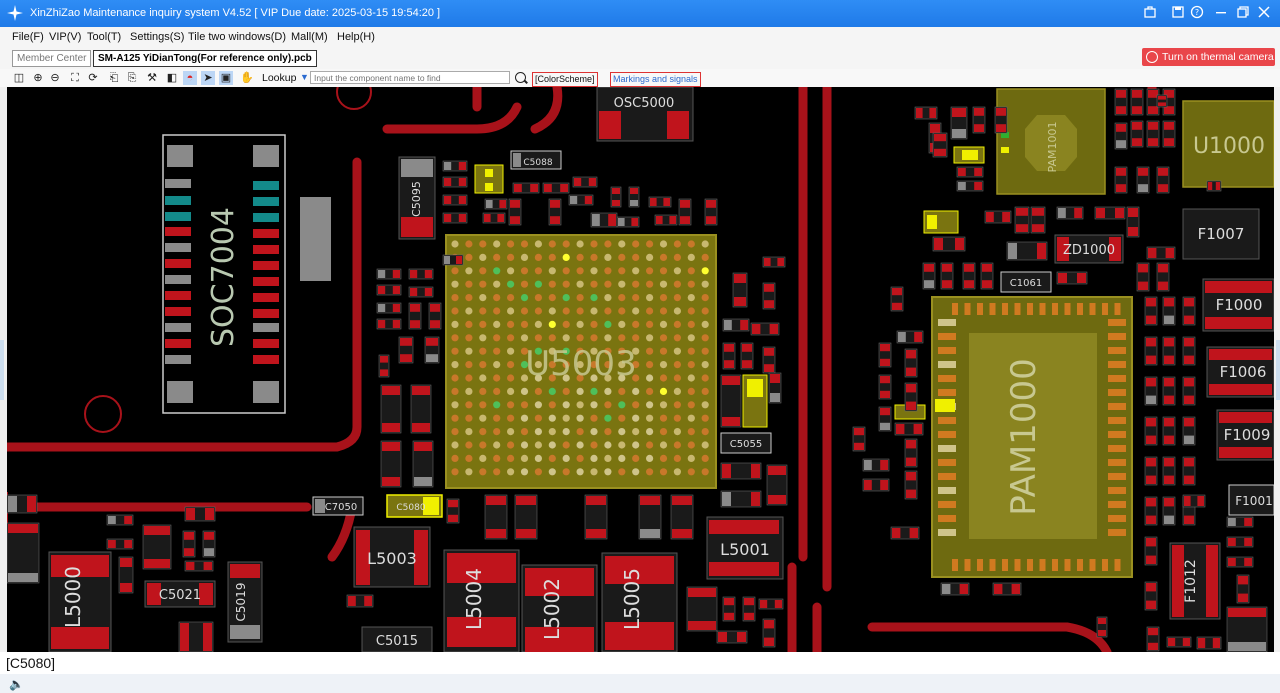 This screenshot has width=1280, height=693. I want to click on right-panel-handle, so click(1278, 370).